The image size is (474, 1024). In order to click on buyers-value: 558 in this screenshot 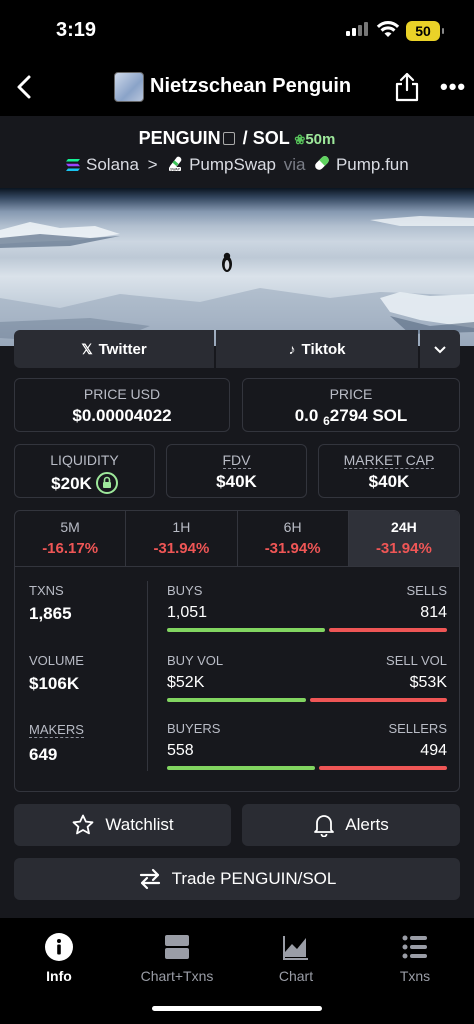, I will do `click(180, 750)`.